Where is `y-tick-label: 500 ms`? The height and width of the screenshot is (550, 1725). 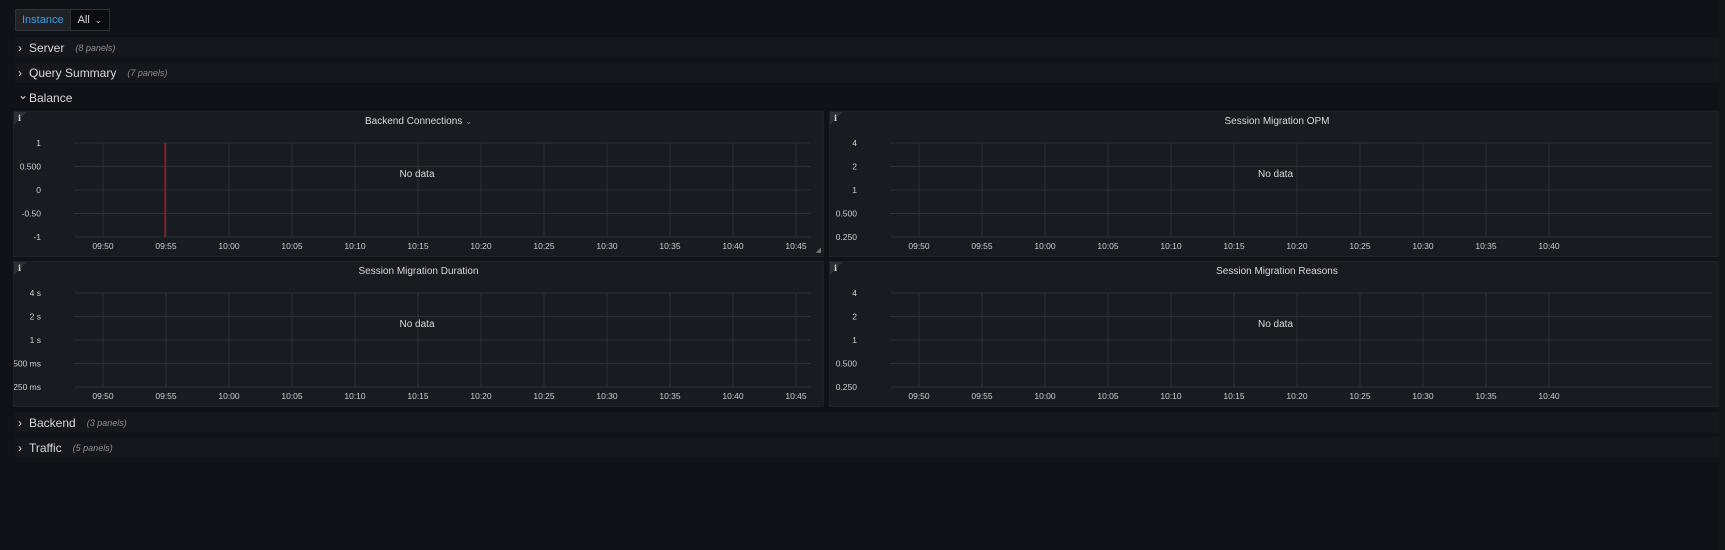
y-tick-label: 500 ms is located at coordinates (27, 364).